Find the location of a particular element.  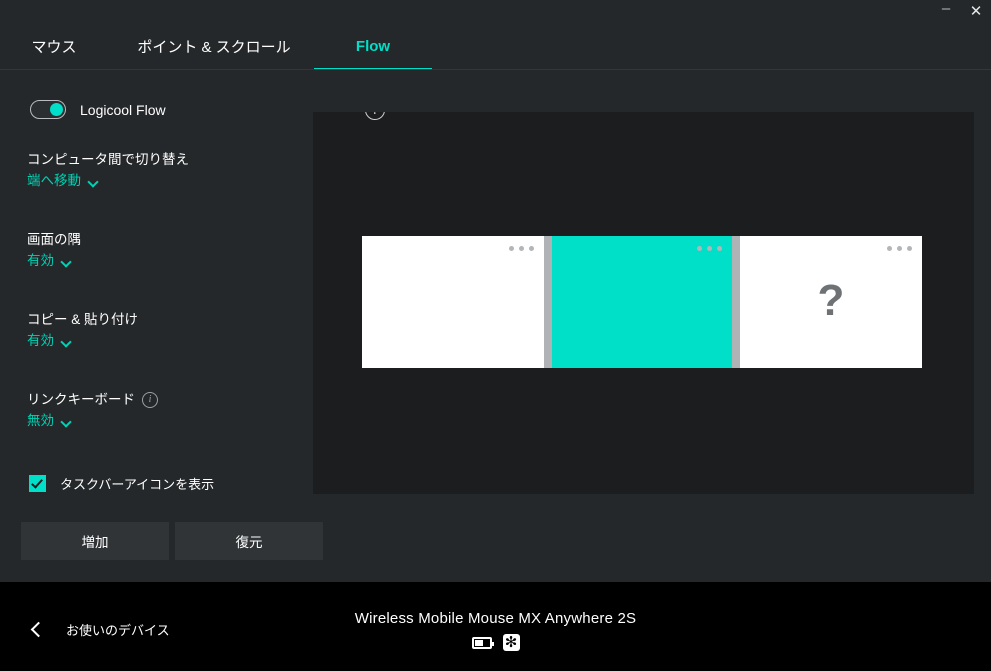

restore-button: 復元 is located at coordinates (249, 541).